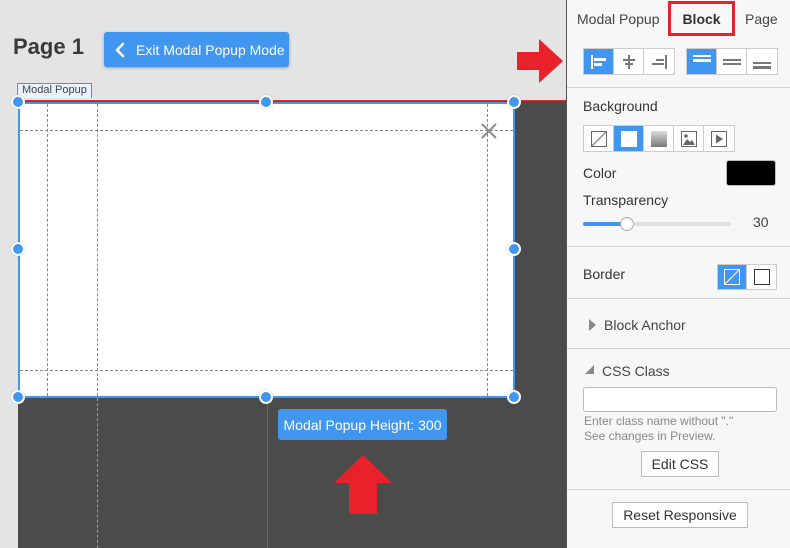 This screenshot has height=548, width=790. I want to click on block-anchor-label: Block Anchor, so click(645, 325).